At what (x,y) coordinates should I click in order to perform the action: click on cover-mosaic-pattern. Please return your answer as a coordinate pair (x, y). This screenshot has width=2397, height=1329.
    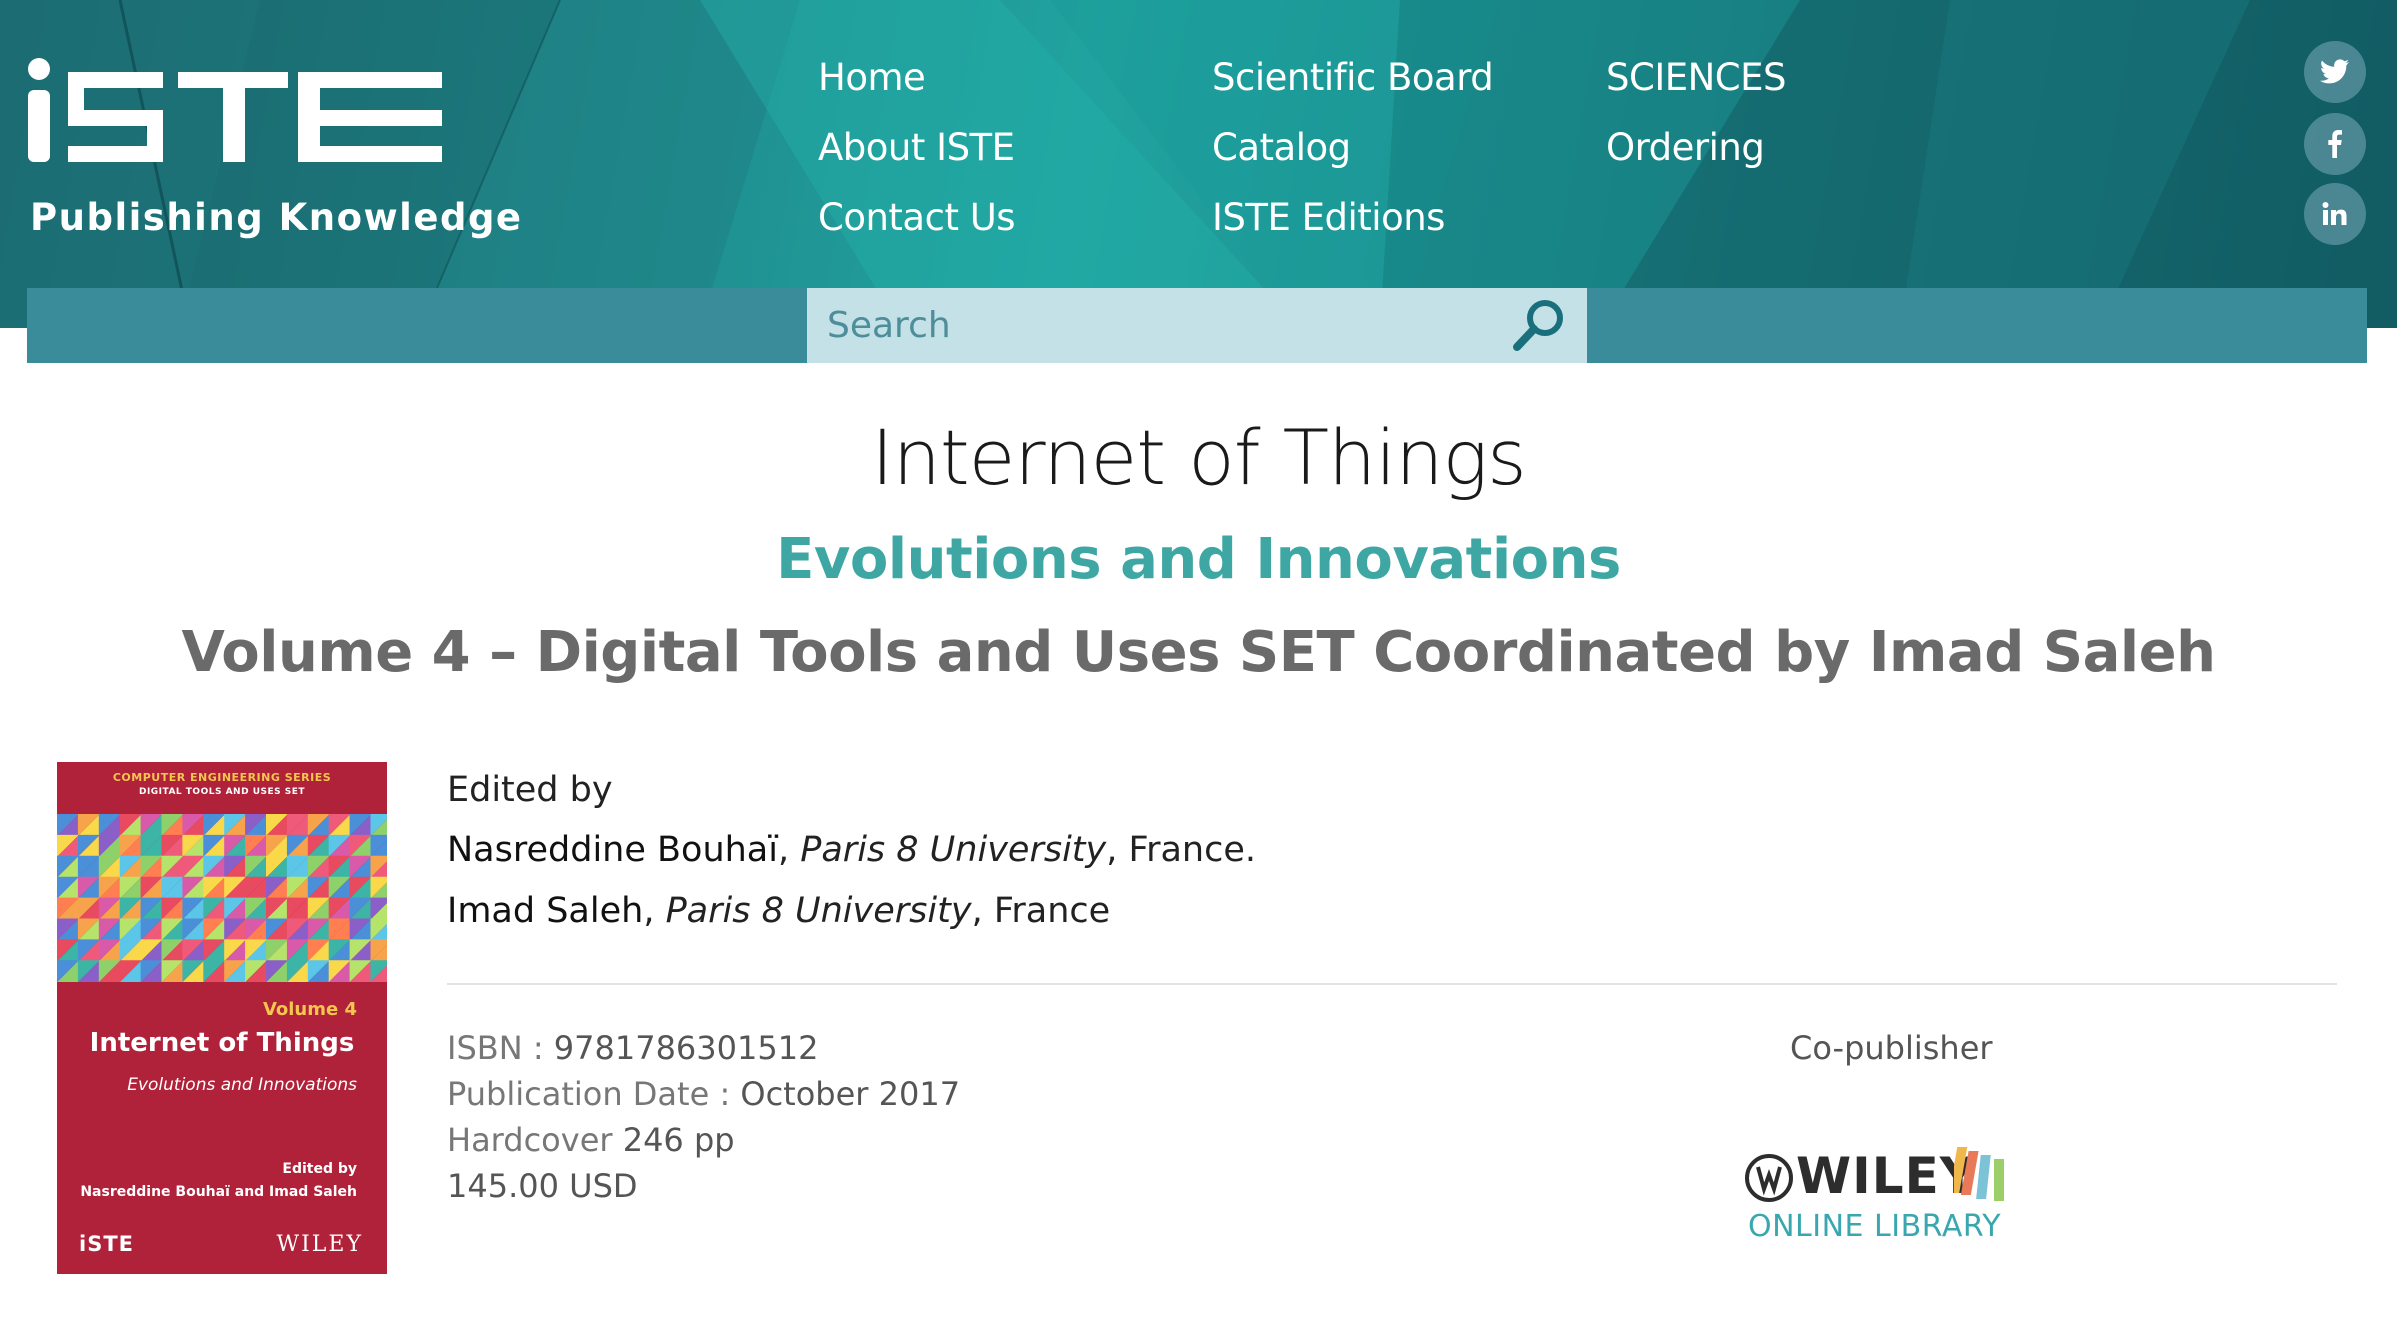
    Looking at the image, I should click on (222, 898).